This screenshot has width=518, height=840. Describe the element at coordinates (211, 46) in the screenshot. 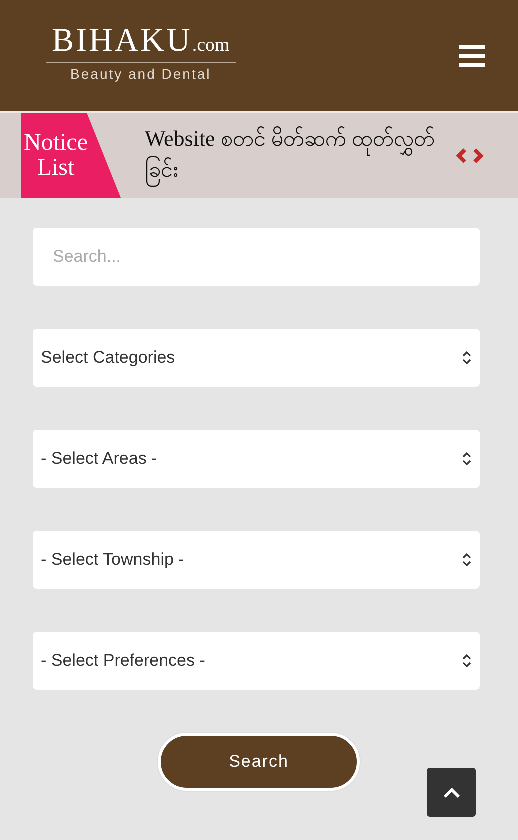

I see `logo-domain: .com` at that location.